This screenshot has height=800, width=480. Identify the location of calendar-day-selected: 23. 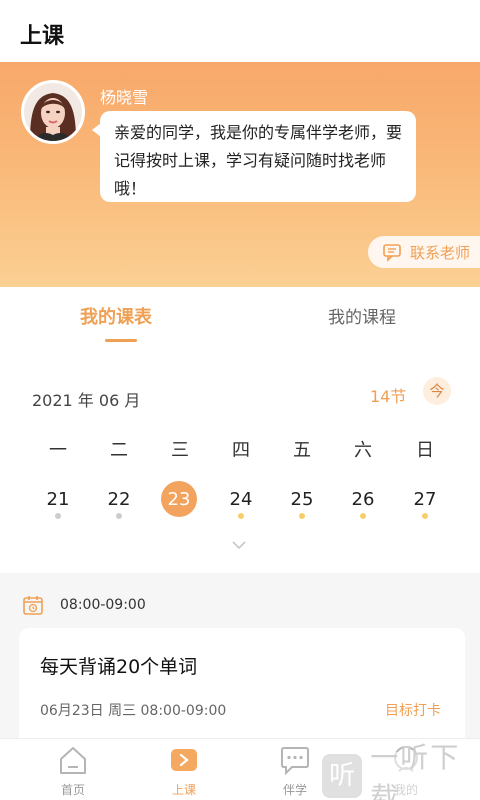
(179, 499).